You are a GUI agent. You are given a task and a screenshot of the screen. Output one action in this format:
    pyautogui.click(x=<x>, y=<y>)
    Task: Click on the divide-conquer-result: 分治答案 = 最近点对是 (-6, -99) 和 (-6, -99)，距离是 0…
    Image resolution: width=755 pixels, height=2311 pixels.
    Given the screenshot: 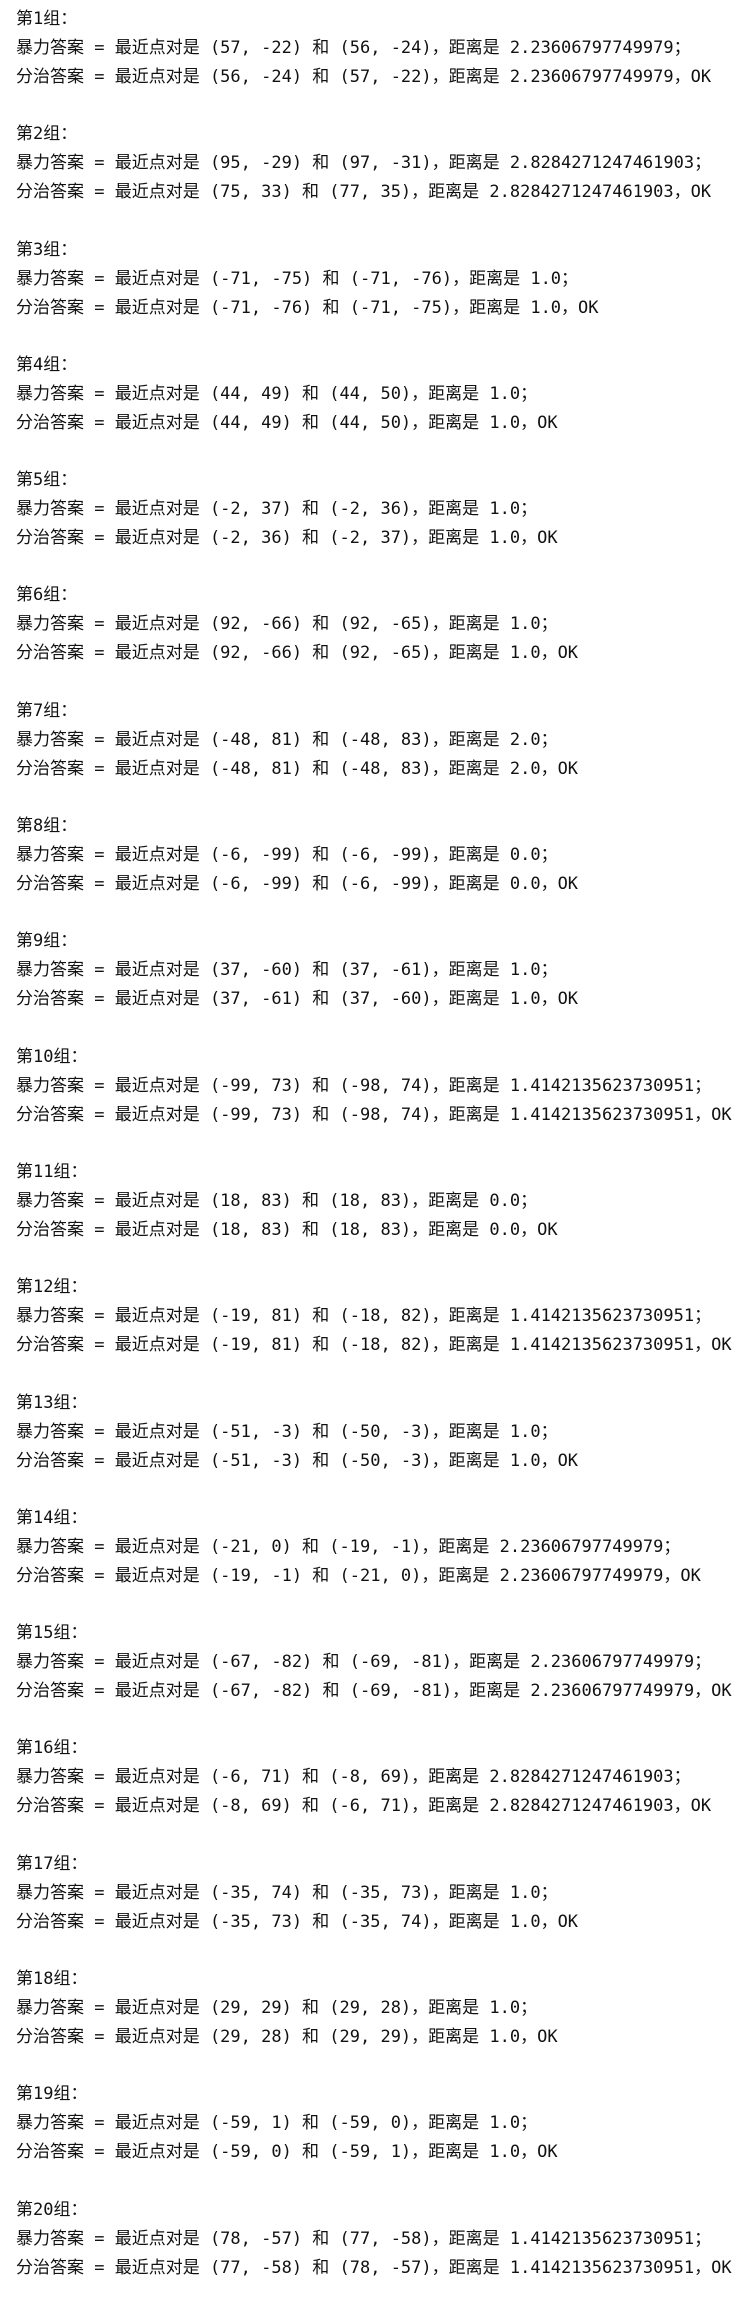 What is the action you would take?
    pyautogui.click(x=297, y=884)
    